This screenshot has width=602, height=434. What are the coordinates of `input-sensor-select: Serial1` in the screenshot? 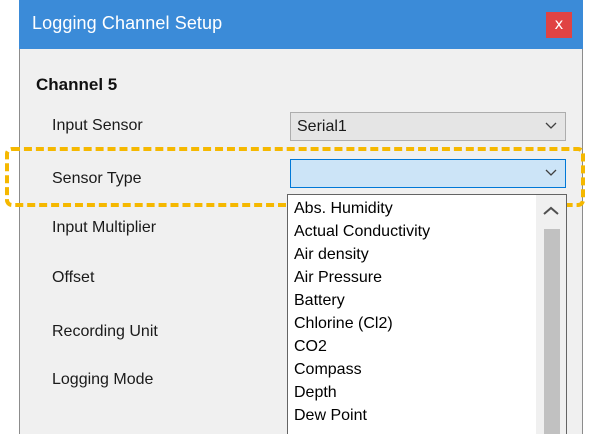 It's located at (428, 126).